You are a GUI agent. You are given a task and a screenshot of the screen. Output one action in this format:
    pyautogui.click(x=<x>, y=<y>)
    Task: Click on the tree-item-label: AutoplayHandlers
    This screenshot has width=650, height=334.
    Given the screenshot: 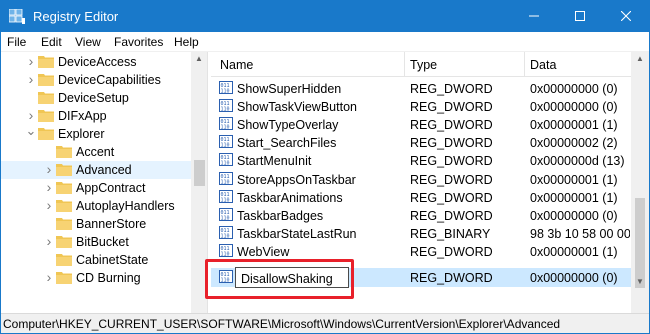 What is the action you would take?
    pyautogui.click(x=125, y=206)
    